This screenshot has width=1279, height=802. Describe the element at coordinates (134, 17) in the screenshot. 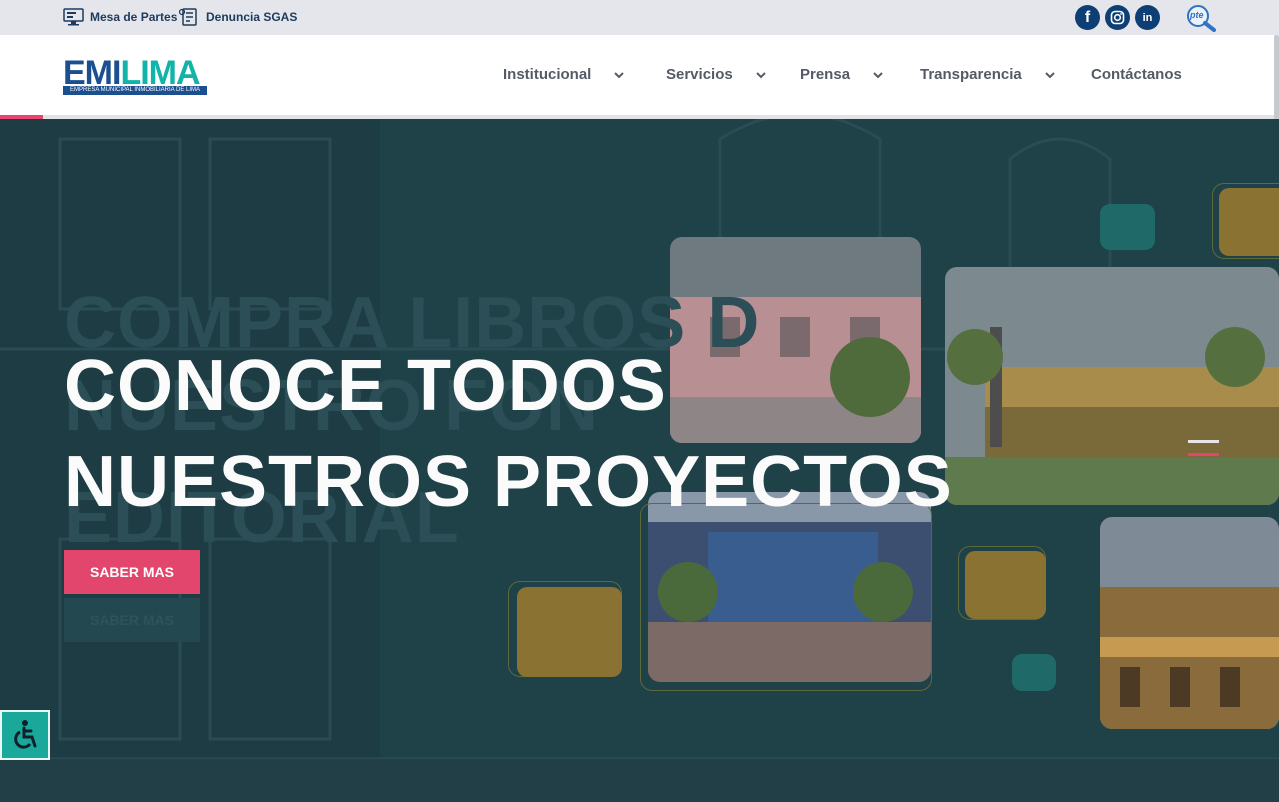

I see `mesa-de-partes-label: Mesa de Partes` at that location.